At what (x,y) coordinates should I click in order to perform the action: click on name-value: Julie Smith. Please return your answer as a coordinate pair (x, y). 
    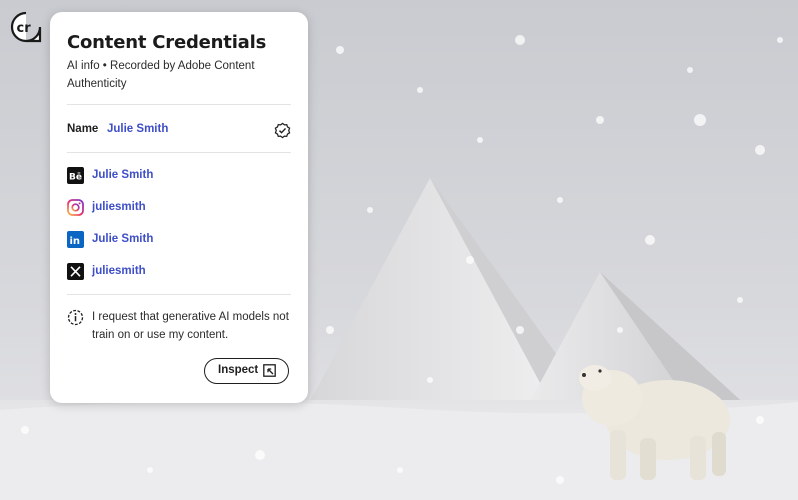
    Looking at the image, I should click on (137, 129).